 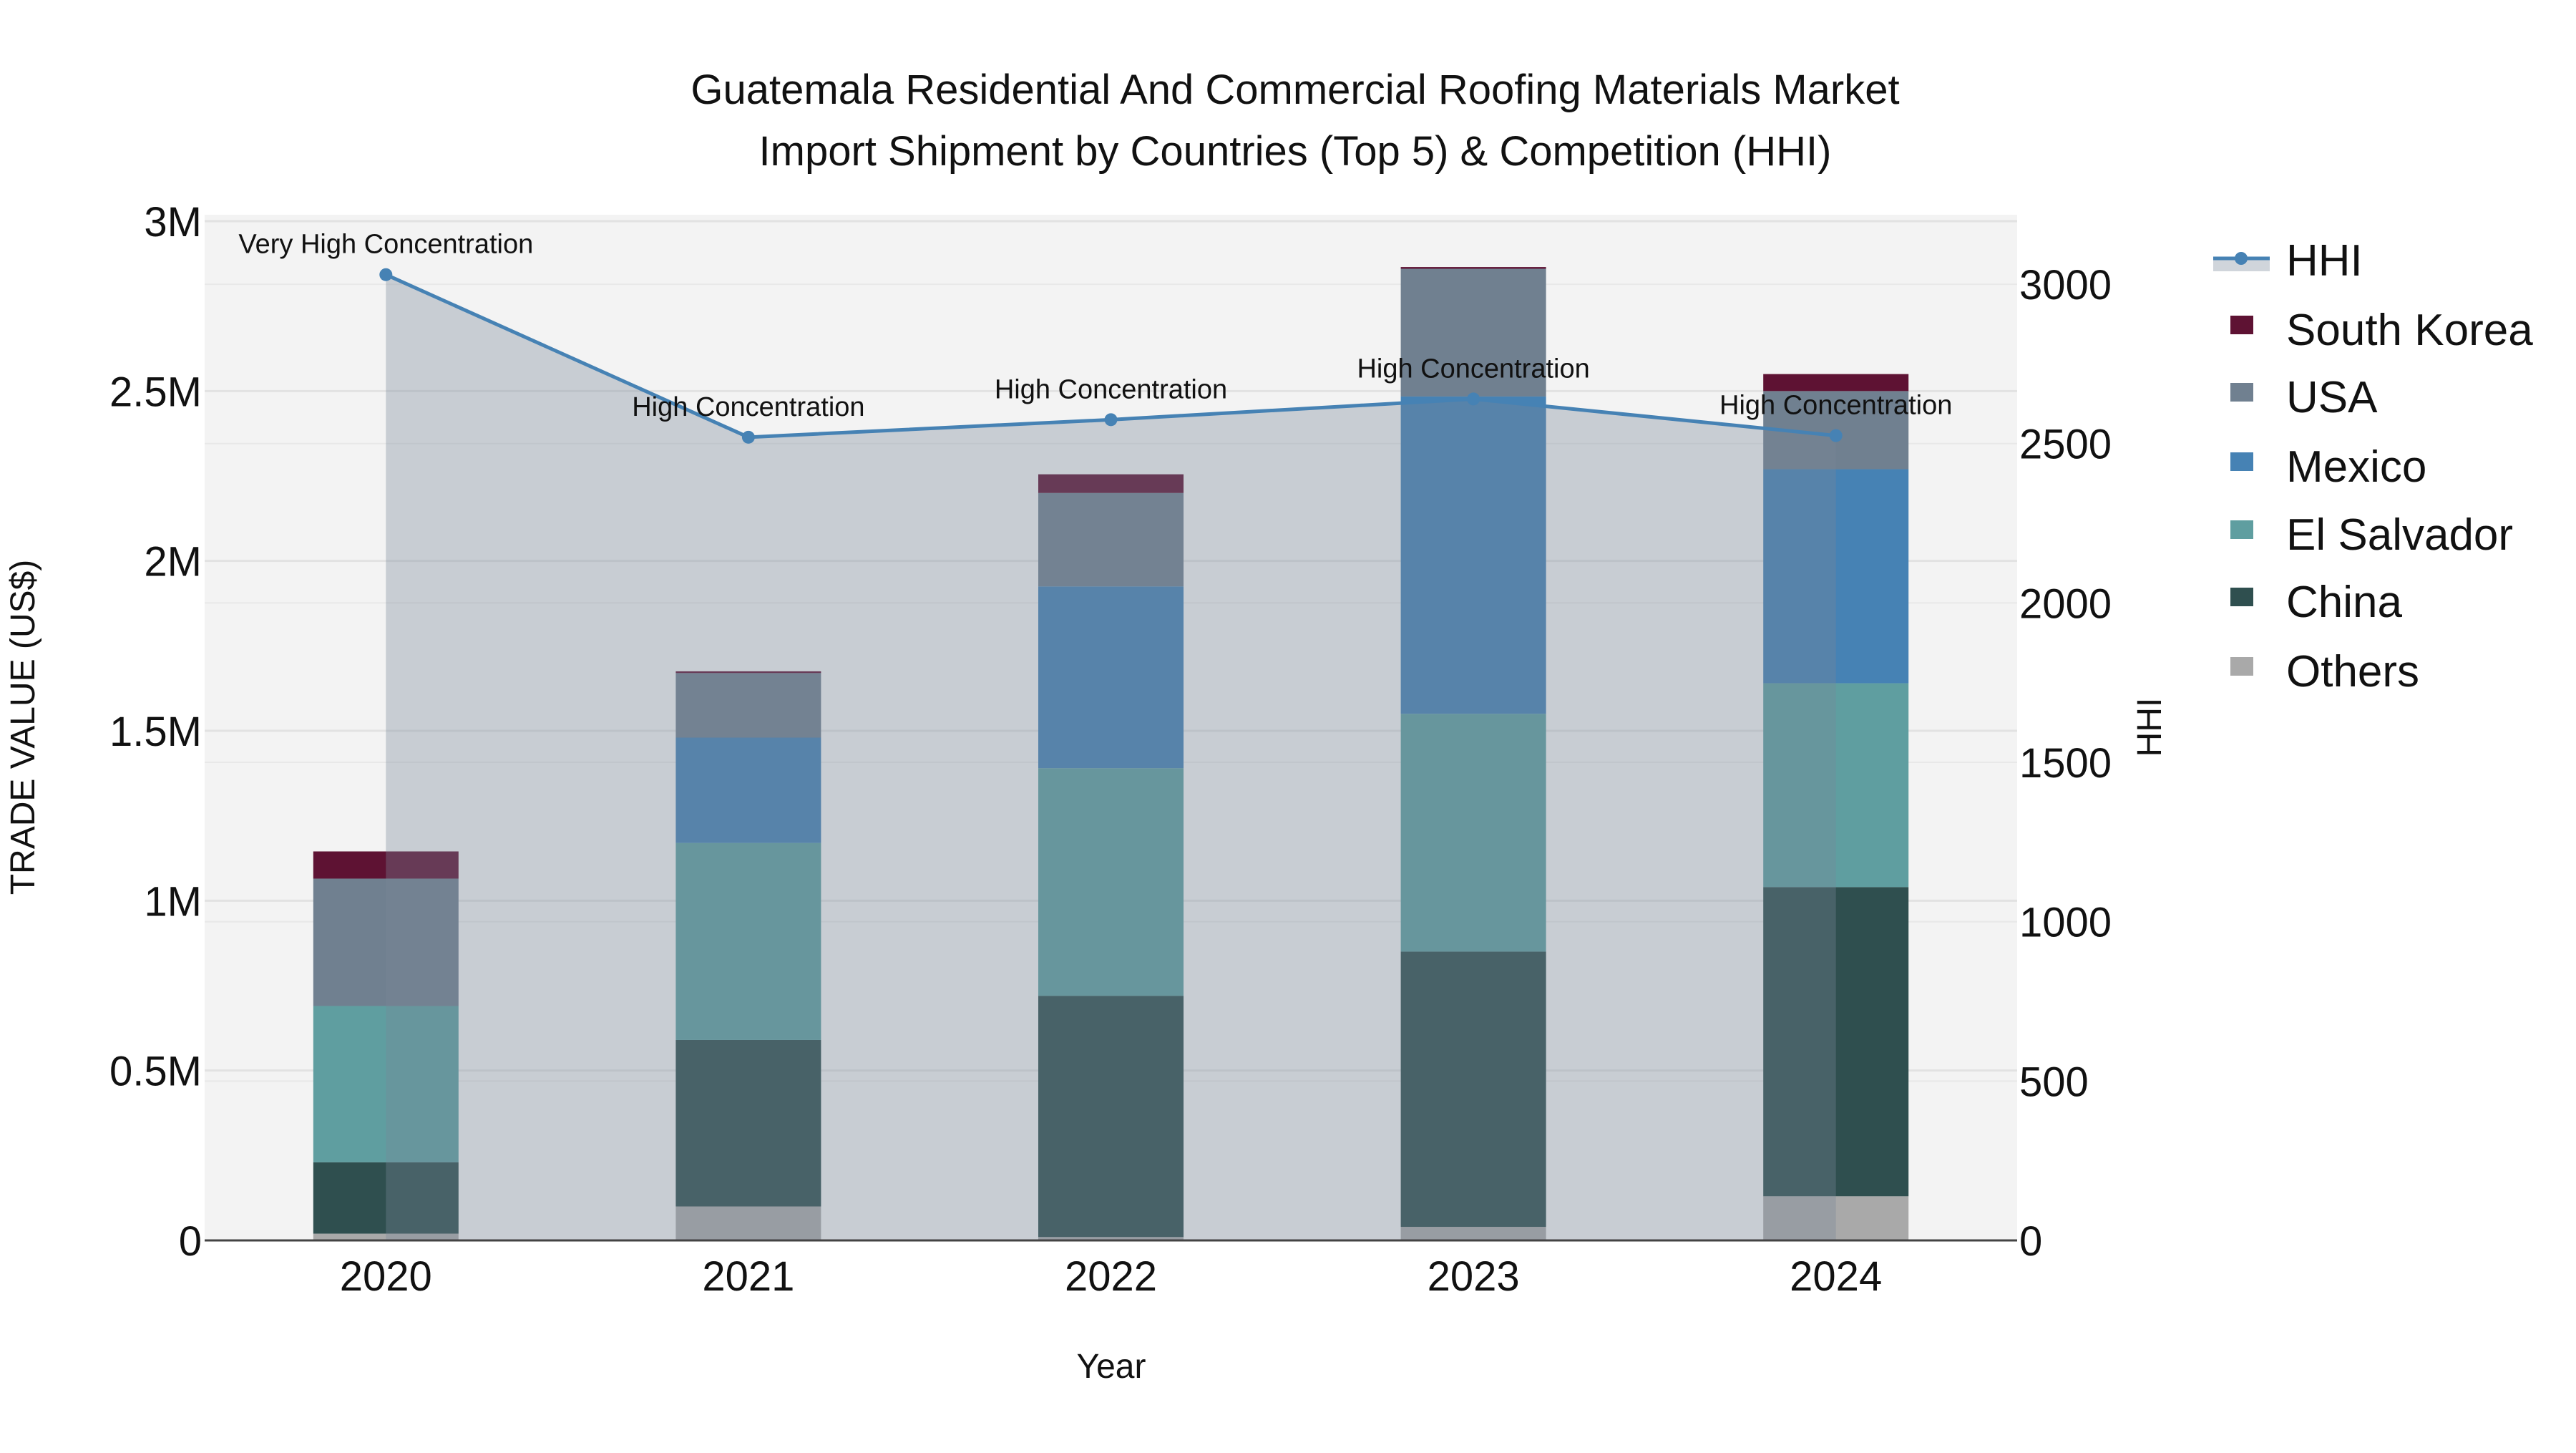 What do you see at coordinates (190, 1241) in the screenshot?
I see `y-tick-label: 0` at bounding box center [190, 1241].